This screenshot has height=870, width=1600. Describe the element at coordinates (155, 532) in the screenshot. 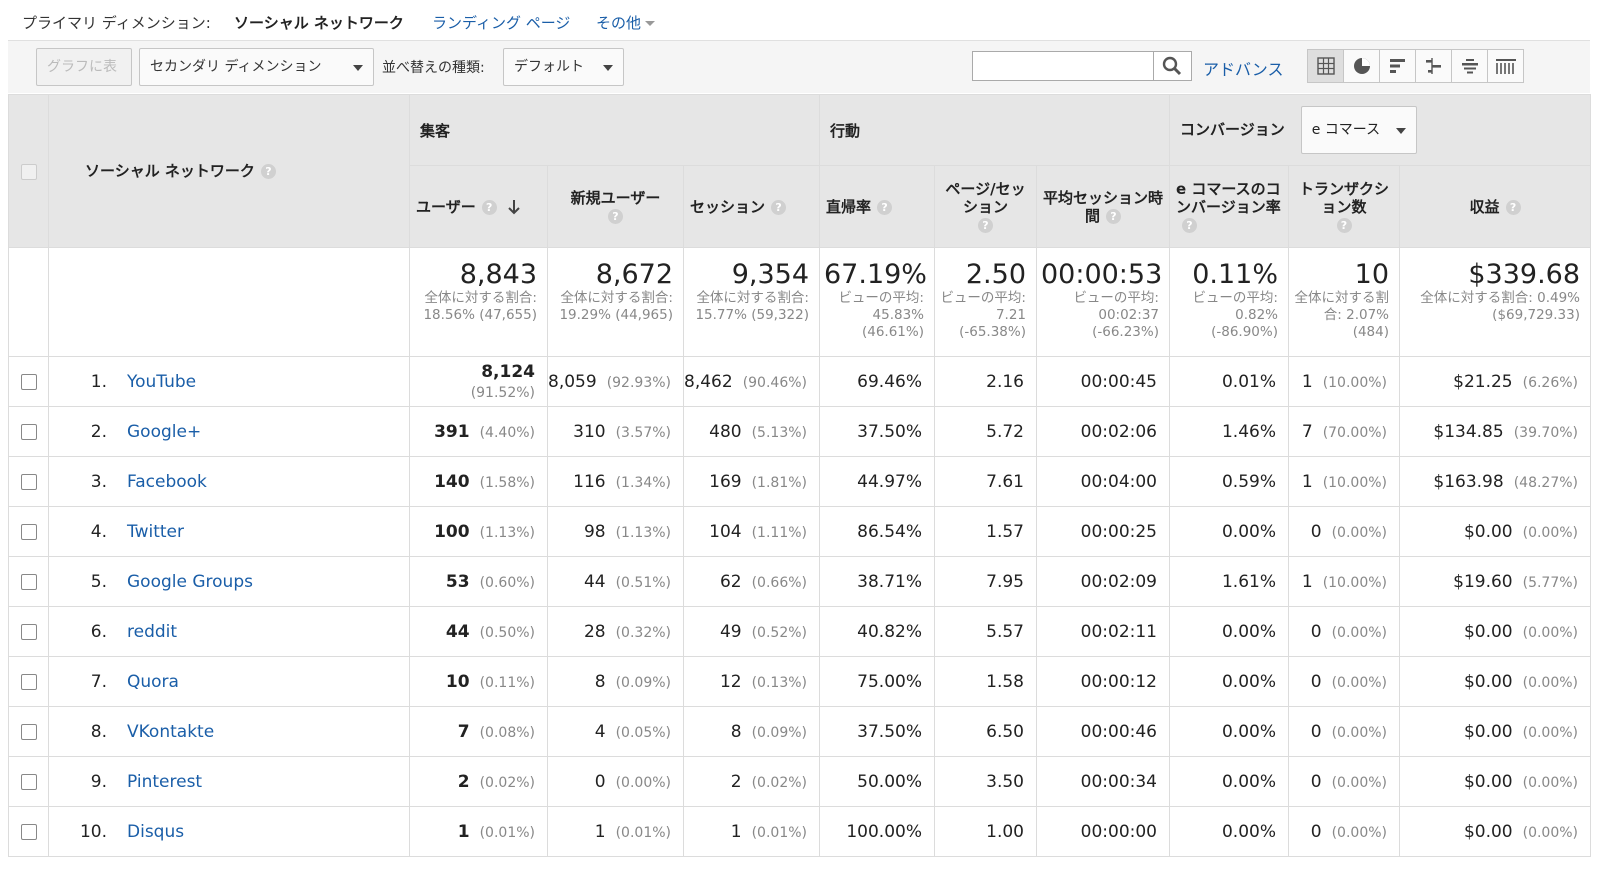

I see `row-dimension-link: Twitter` at that location.